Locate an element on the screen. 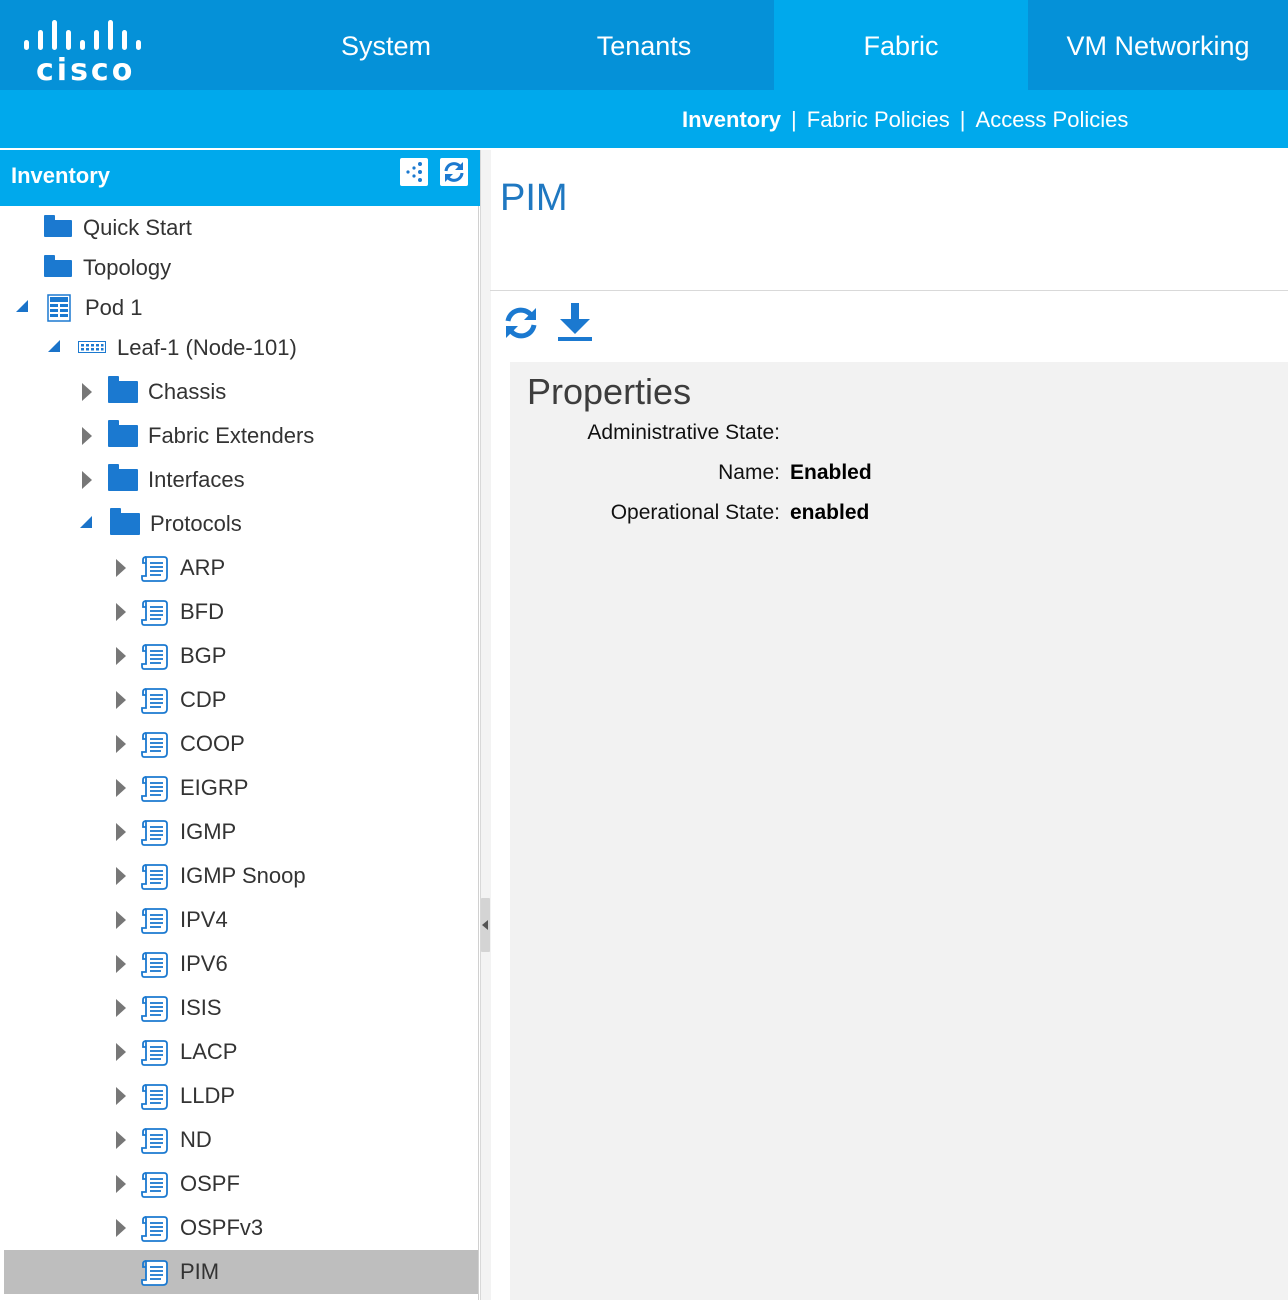 The width and height of the screenshot is (1288, 1300). tree-item-coop: COOP is located at coordinates (241, 744).